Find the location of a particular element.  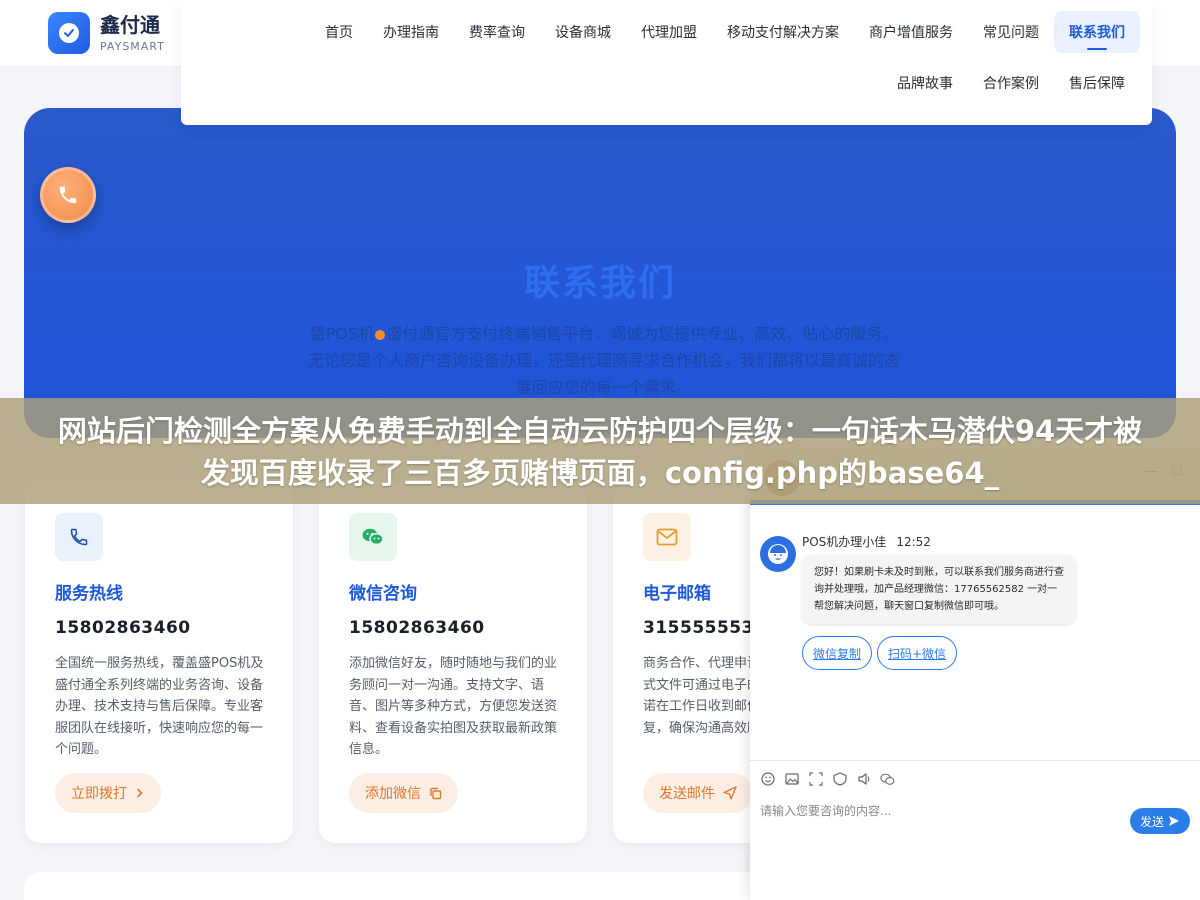

emoji-icon is located at coordinates (767, 778).